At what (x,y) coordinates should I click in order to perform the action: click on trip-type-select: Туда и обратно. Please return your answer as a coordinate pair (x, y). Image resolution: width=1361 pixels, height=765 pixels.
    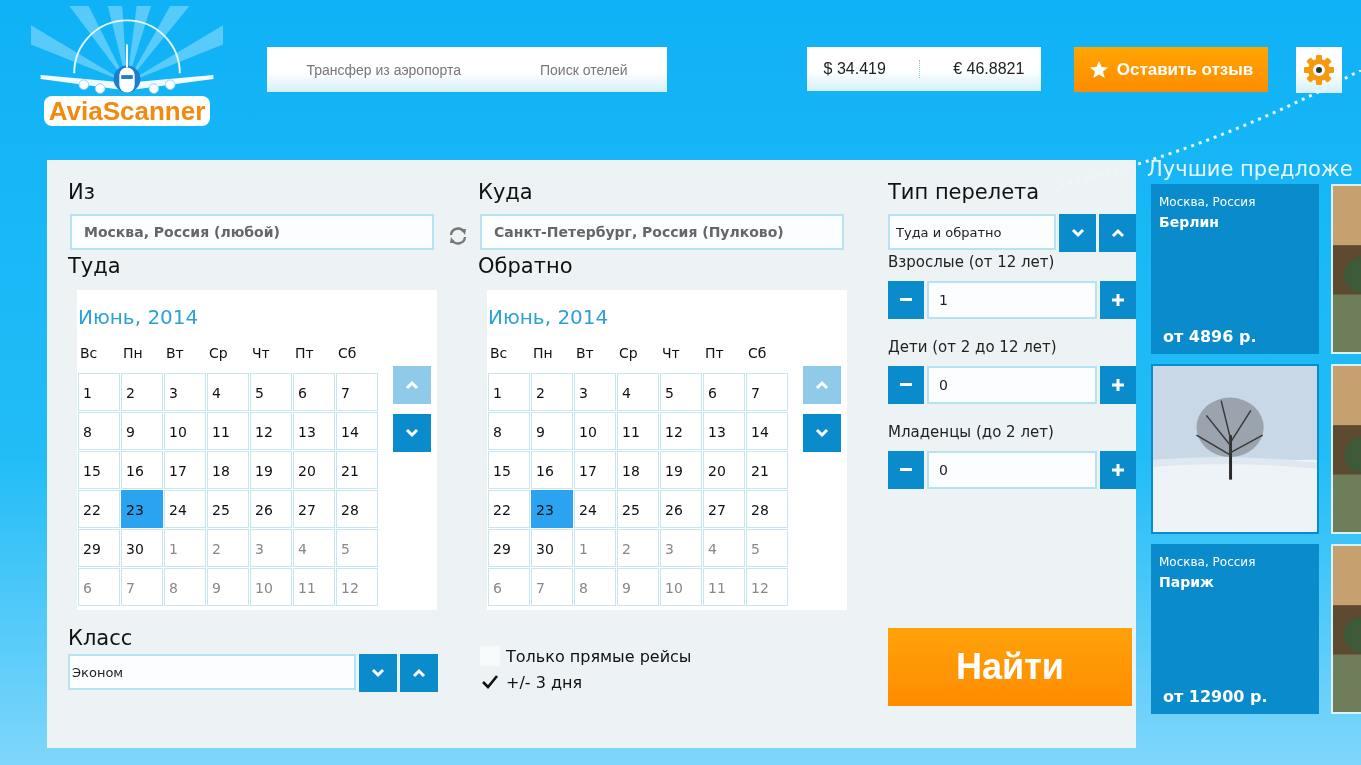
    Looking at the image, I should click on (972, 232).